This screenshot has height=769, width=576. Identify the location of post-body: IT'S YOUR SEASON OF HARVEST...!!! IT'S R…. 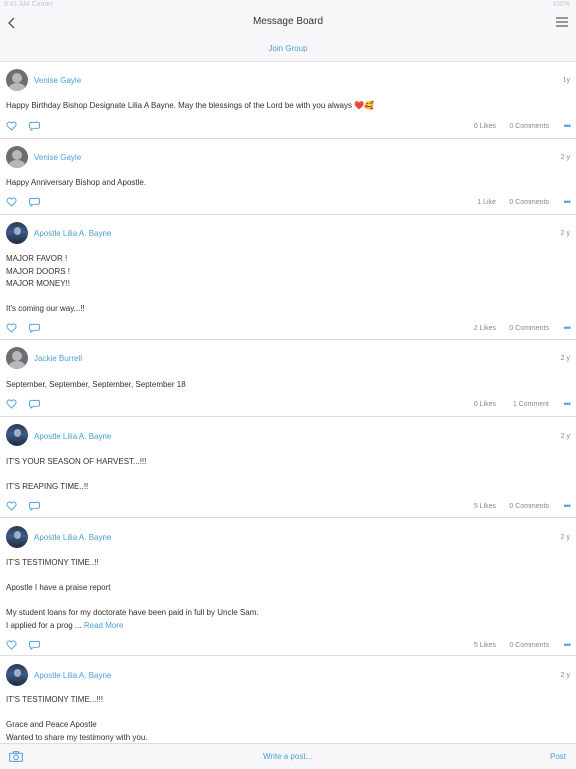
(288, 475).